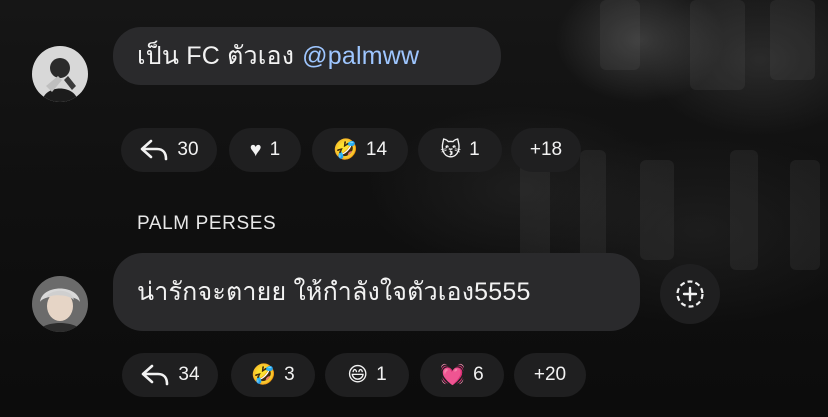 The width and height of the screenshot is (828, 417). I want to click on kissing-cat-emoji-icon: 😽, so click(451, 150).